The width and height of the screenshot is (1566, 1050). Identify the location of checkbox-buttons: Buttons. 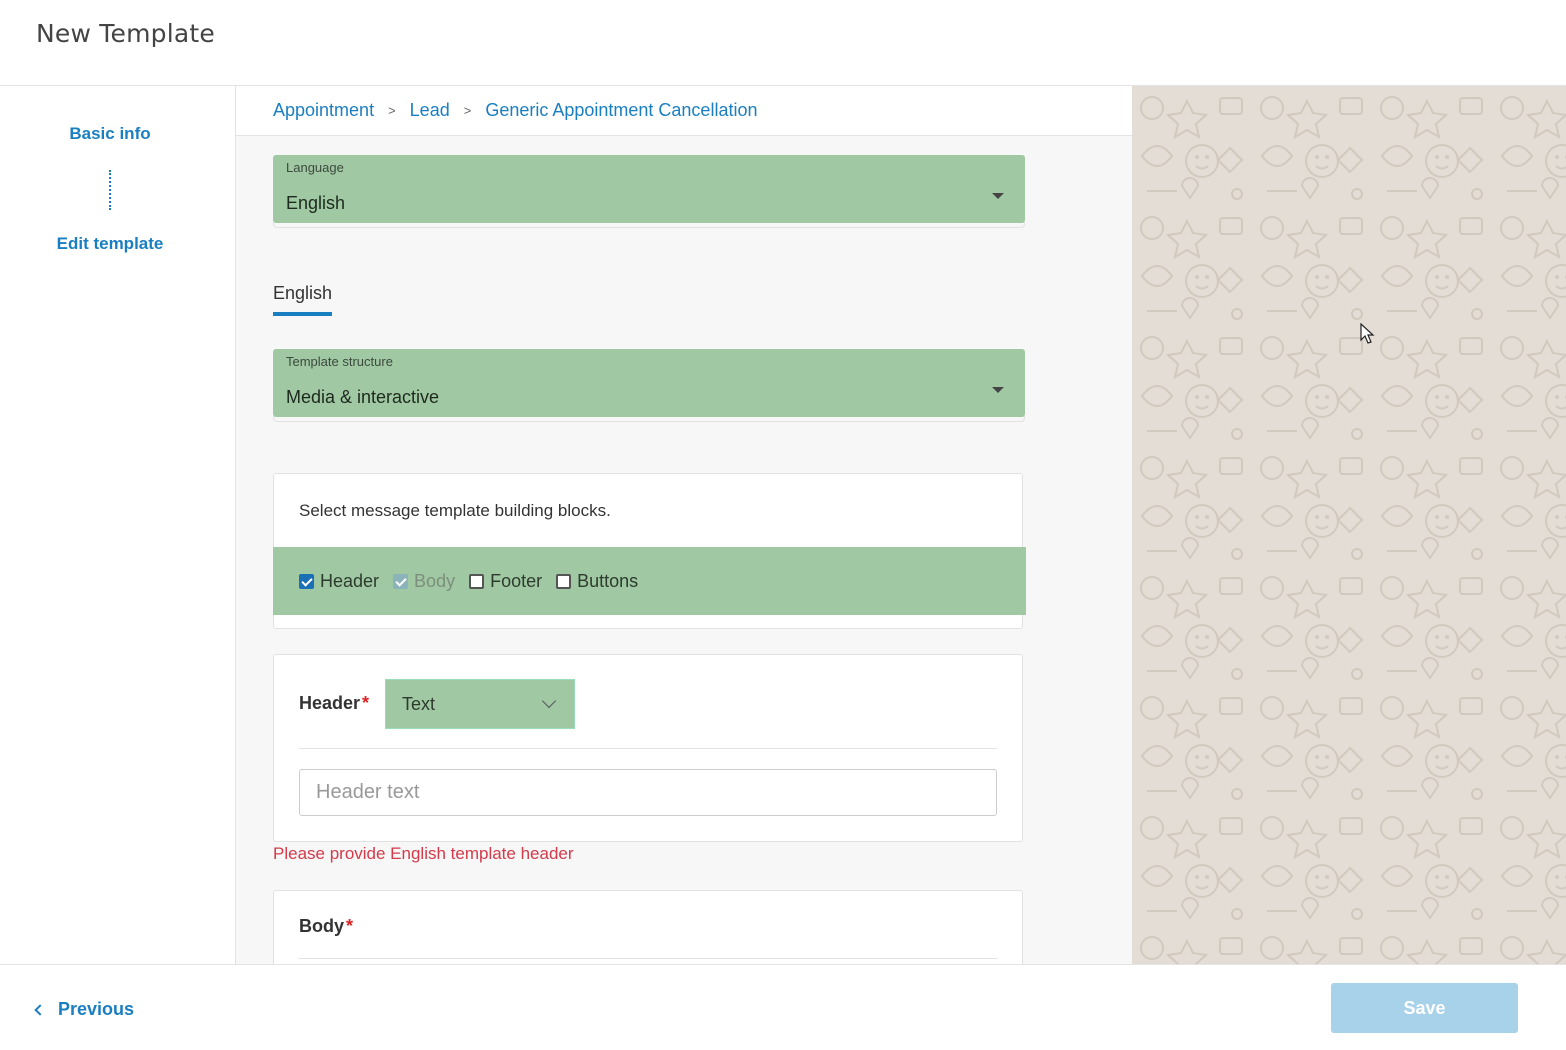
(597, 581).